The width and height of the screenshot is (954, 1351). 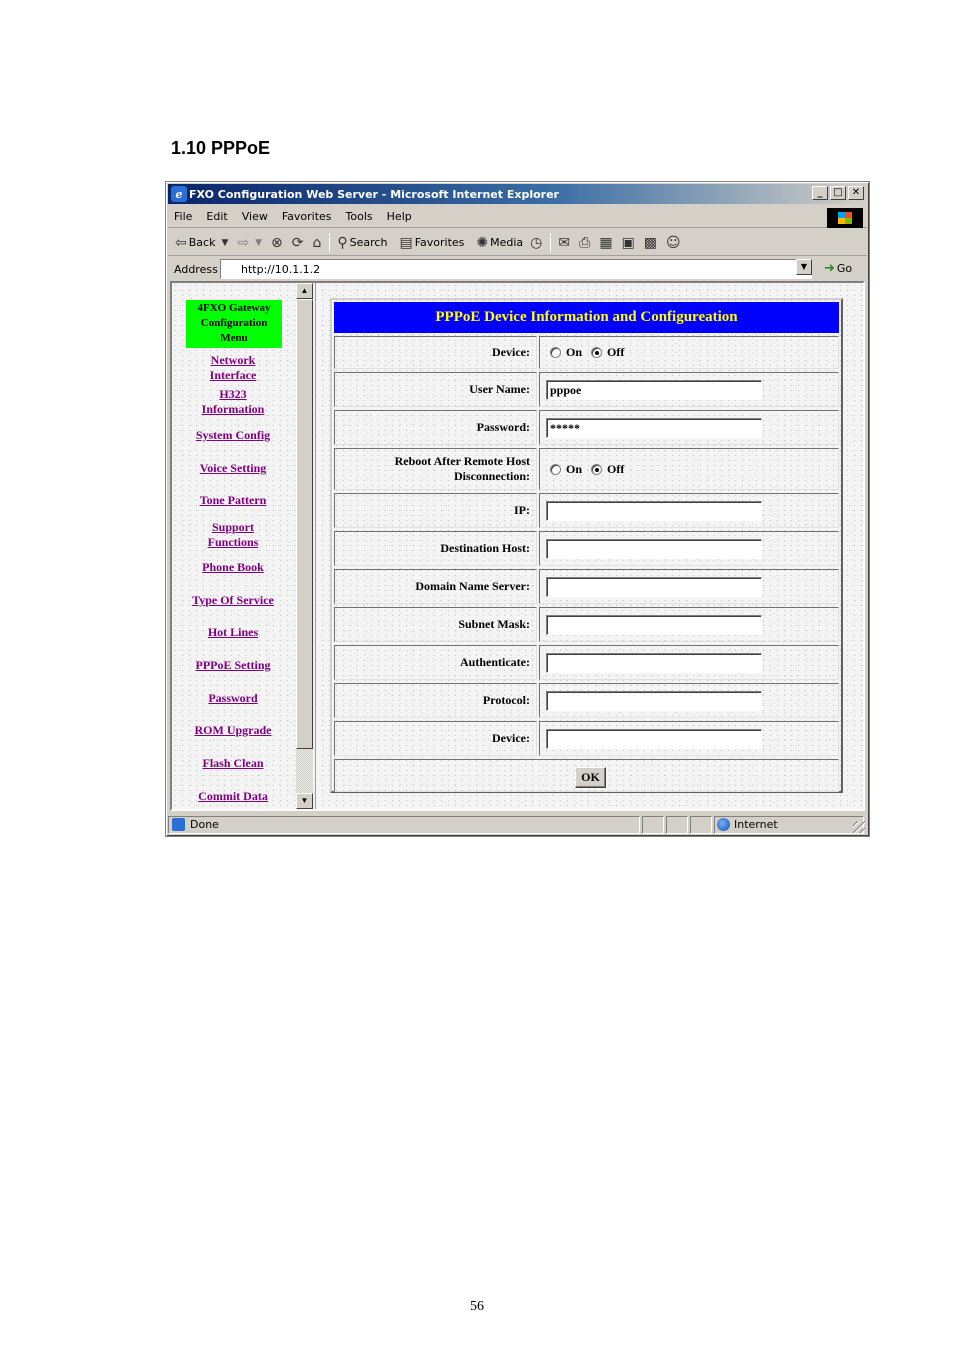 What do you see at coordinates (555, 469) in the screenshot?
I see `reboot-on-radio` at bounding box center [555, 469].